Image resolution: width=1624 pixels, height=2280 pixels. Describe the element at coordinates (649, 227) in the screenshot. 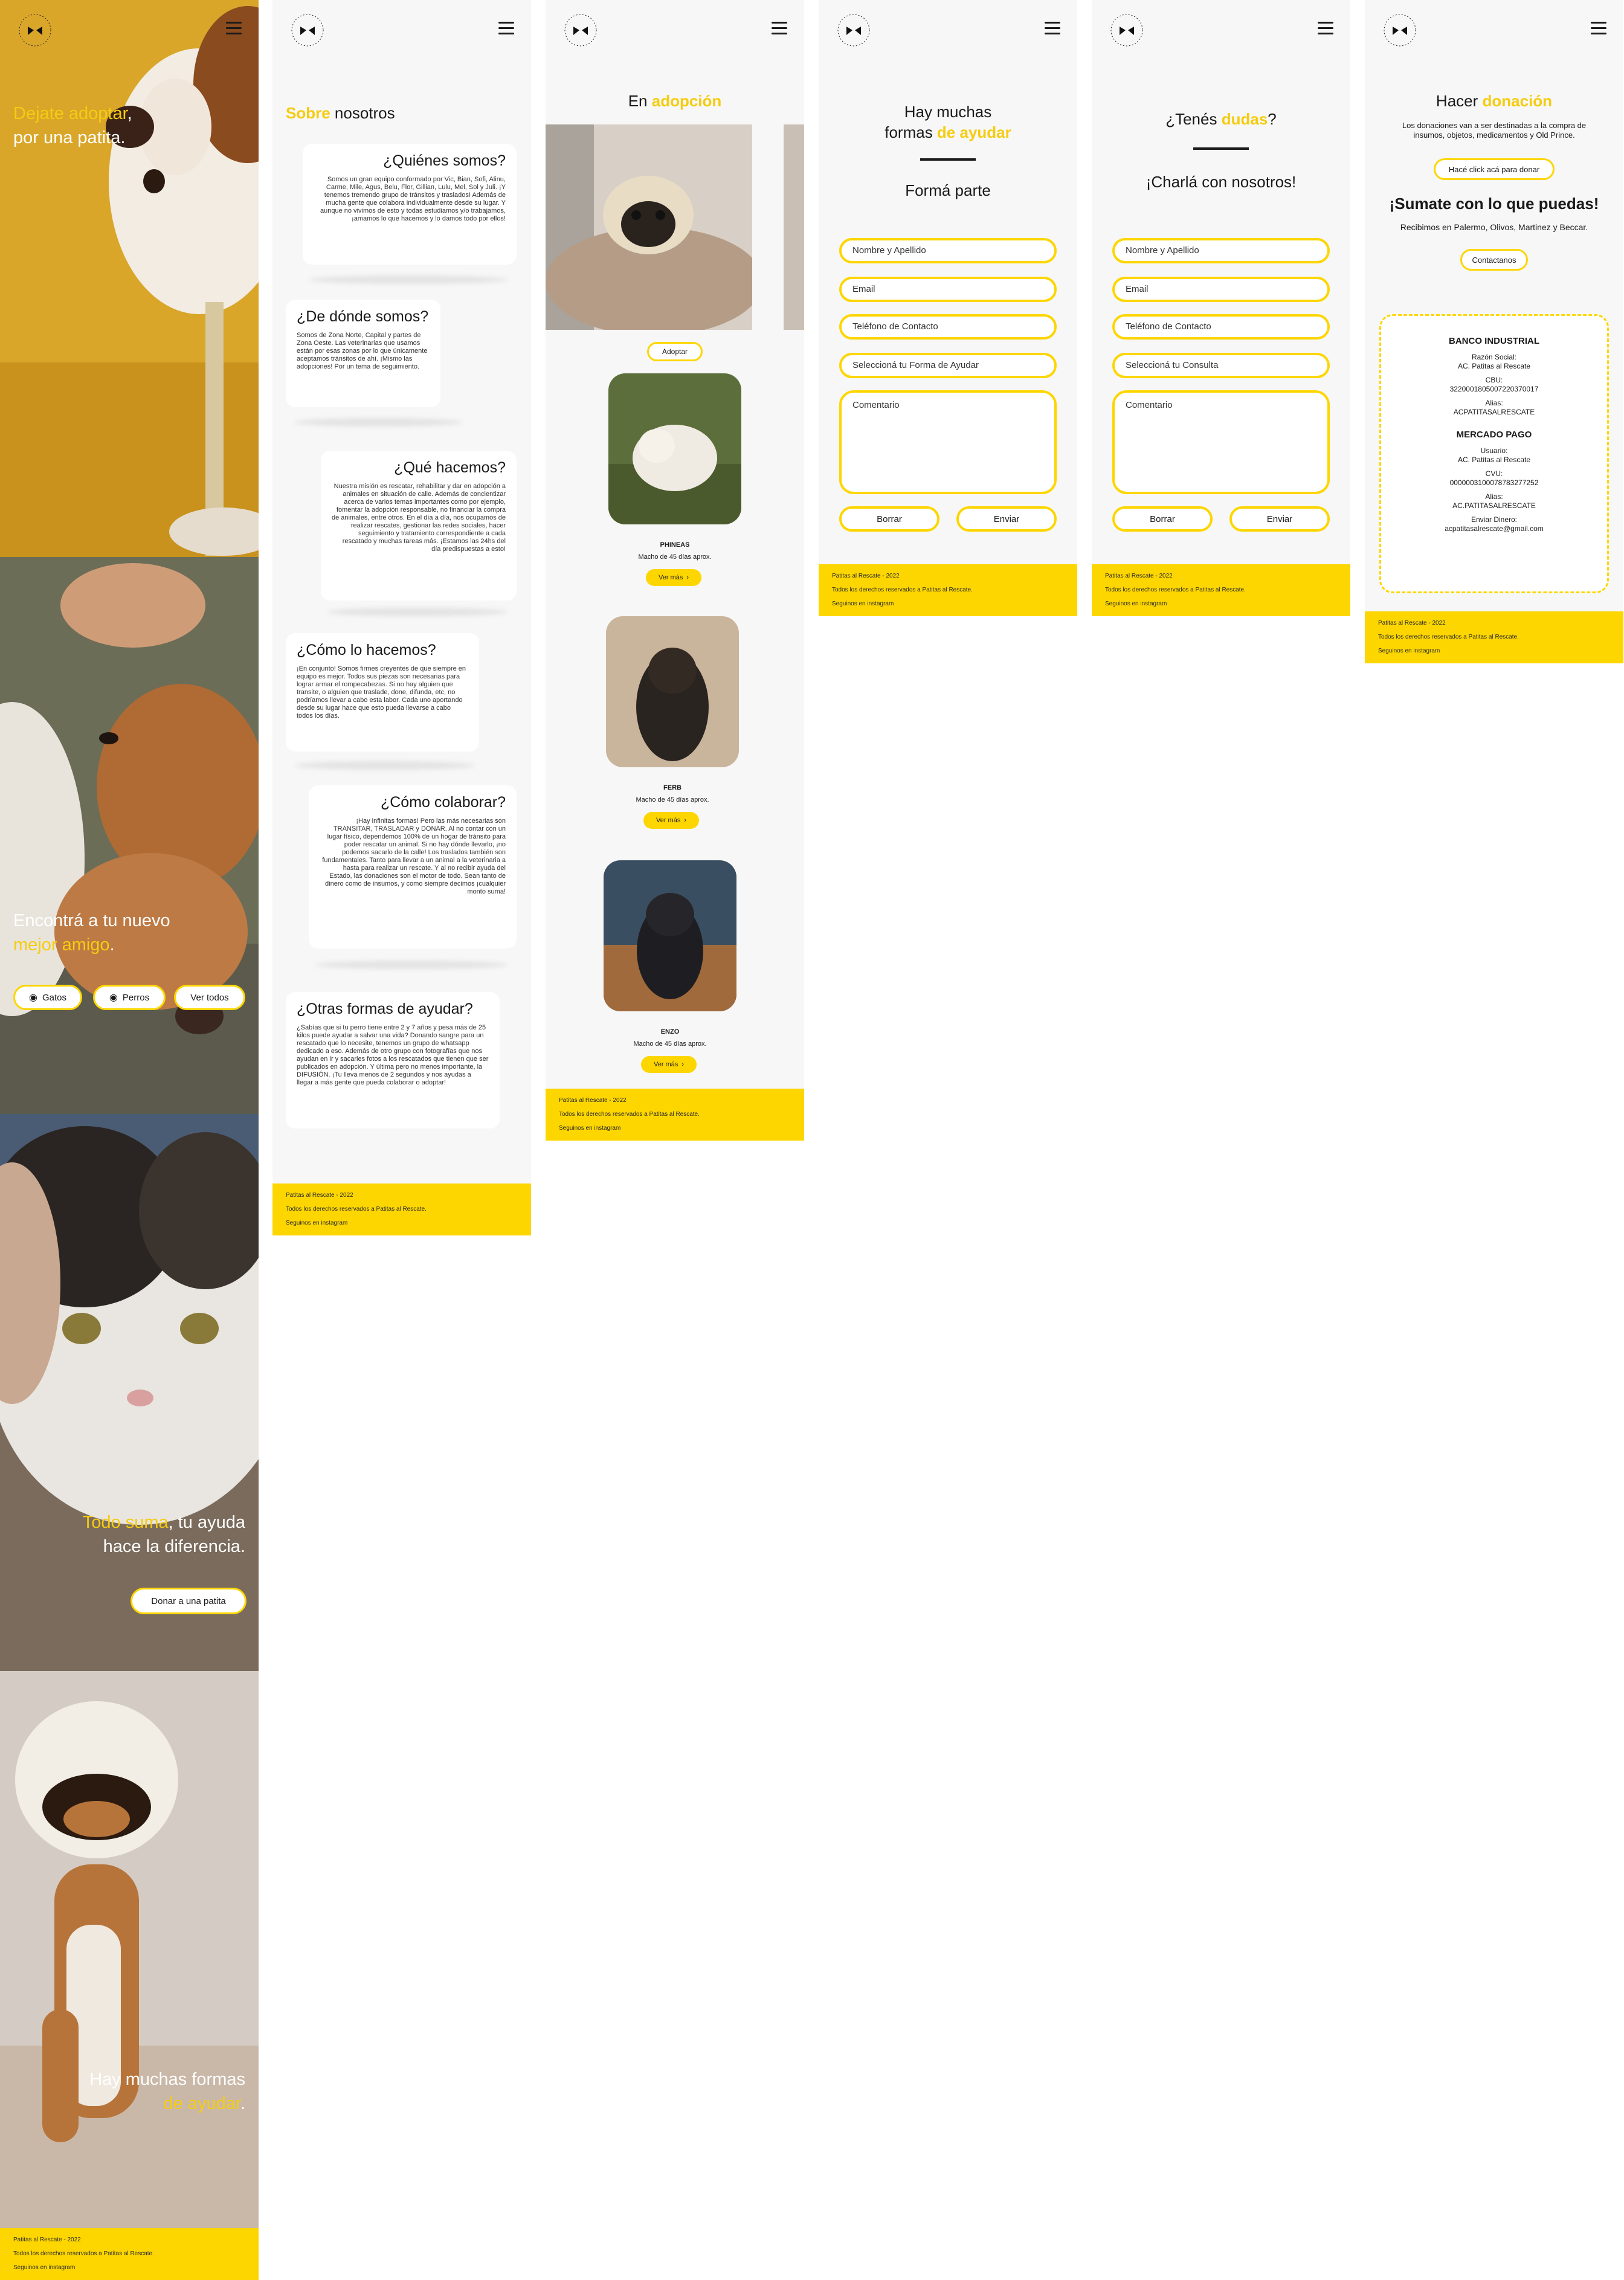

I see `carousel-pug-photo` at that location.